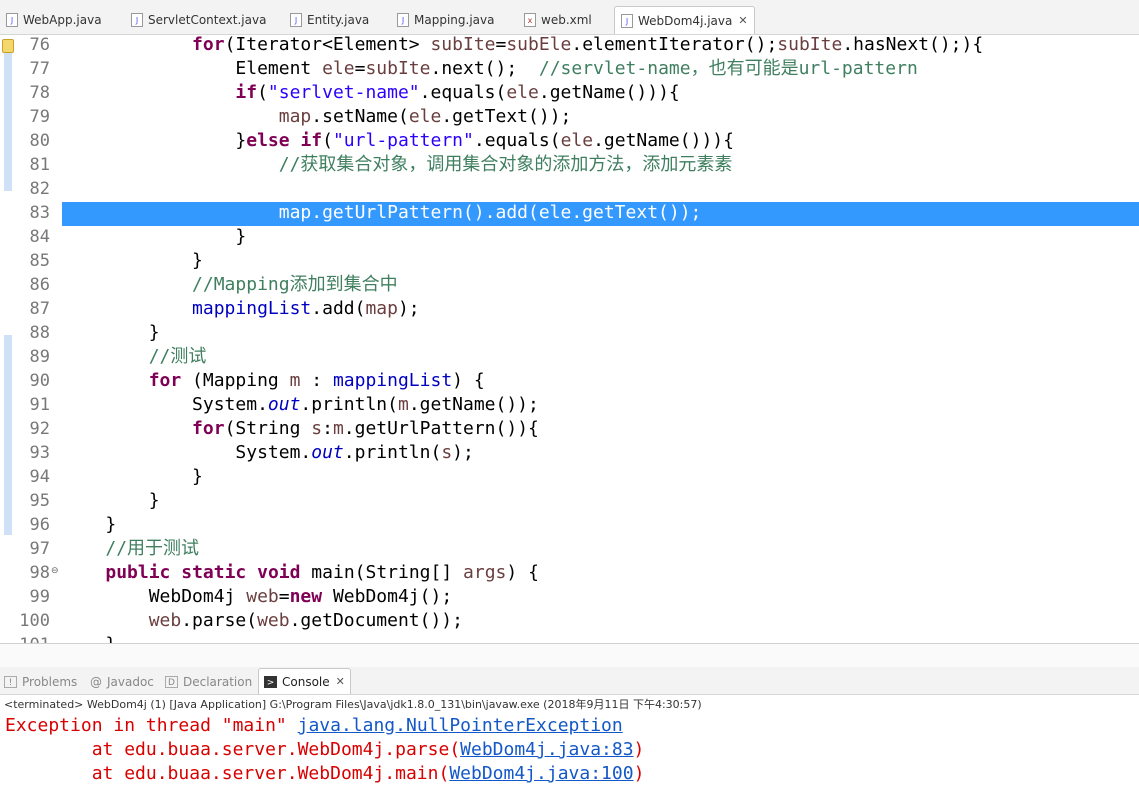 This screenshot has height=801, width=1139. What do you see at coordinates (39, 285) in the screenshot?
I see `line-number: 86` at bounding box center [39, 285].